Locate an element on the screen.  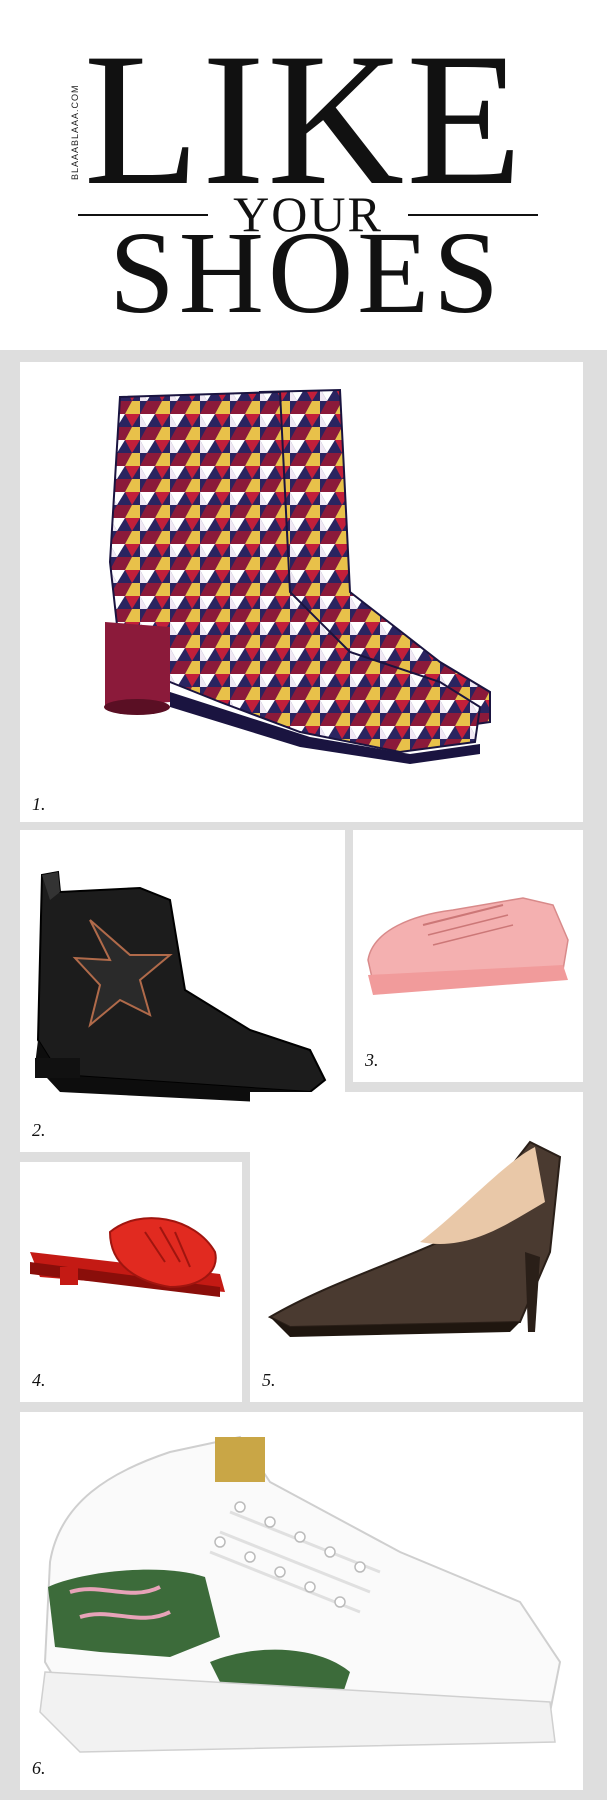
shoe-card-3: 3. is located at coordinates (468, 956).